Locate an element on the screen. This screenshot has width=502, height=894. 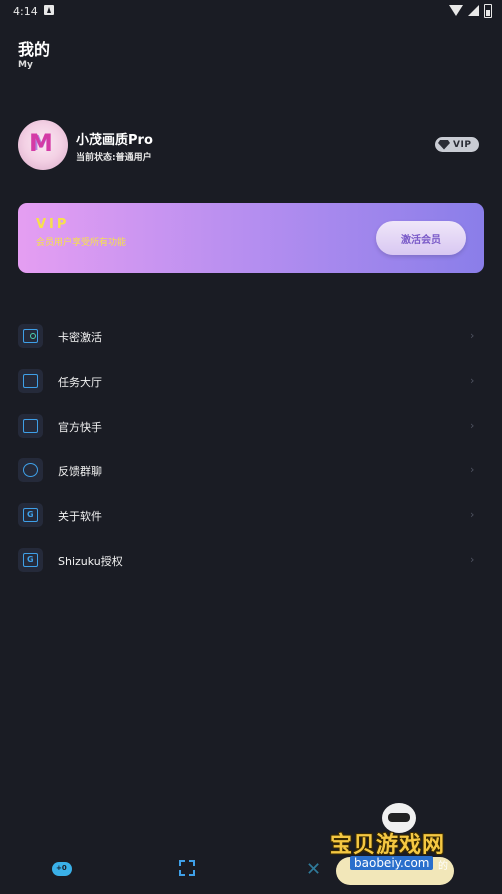
wallet-icon is located at coordinates (30, 336).